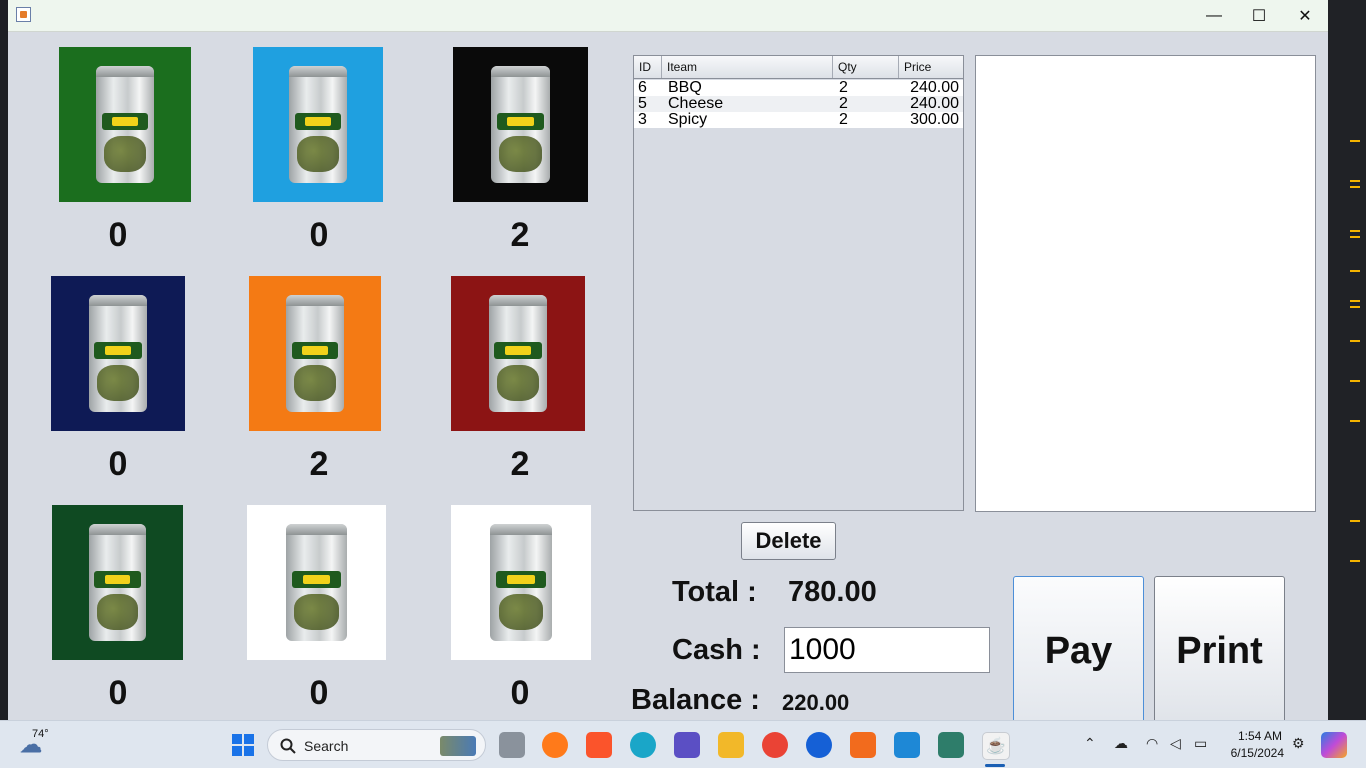 The image size is (1366, 768). Describe the element at coordinates (995, 765) in the screenshot. I see `active-app-indicator` at that location.